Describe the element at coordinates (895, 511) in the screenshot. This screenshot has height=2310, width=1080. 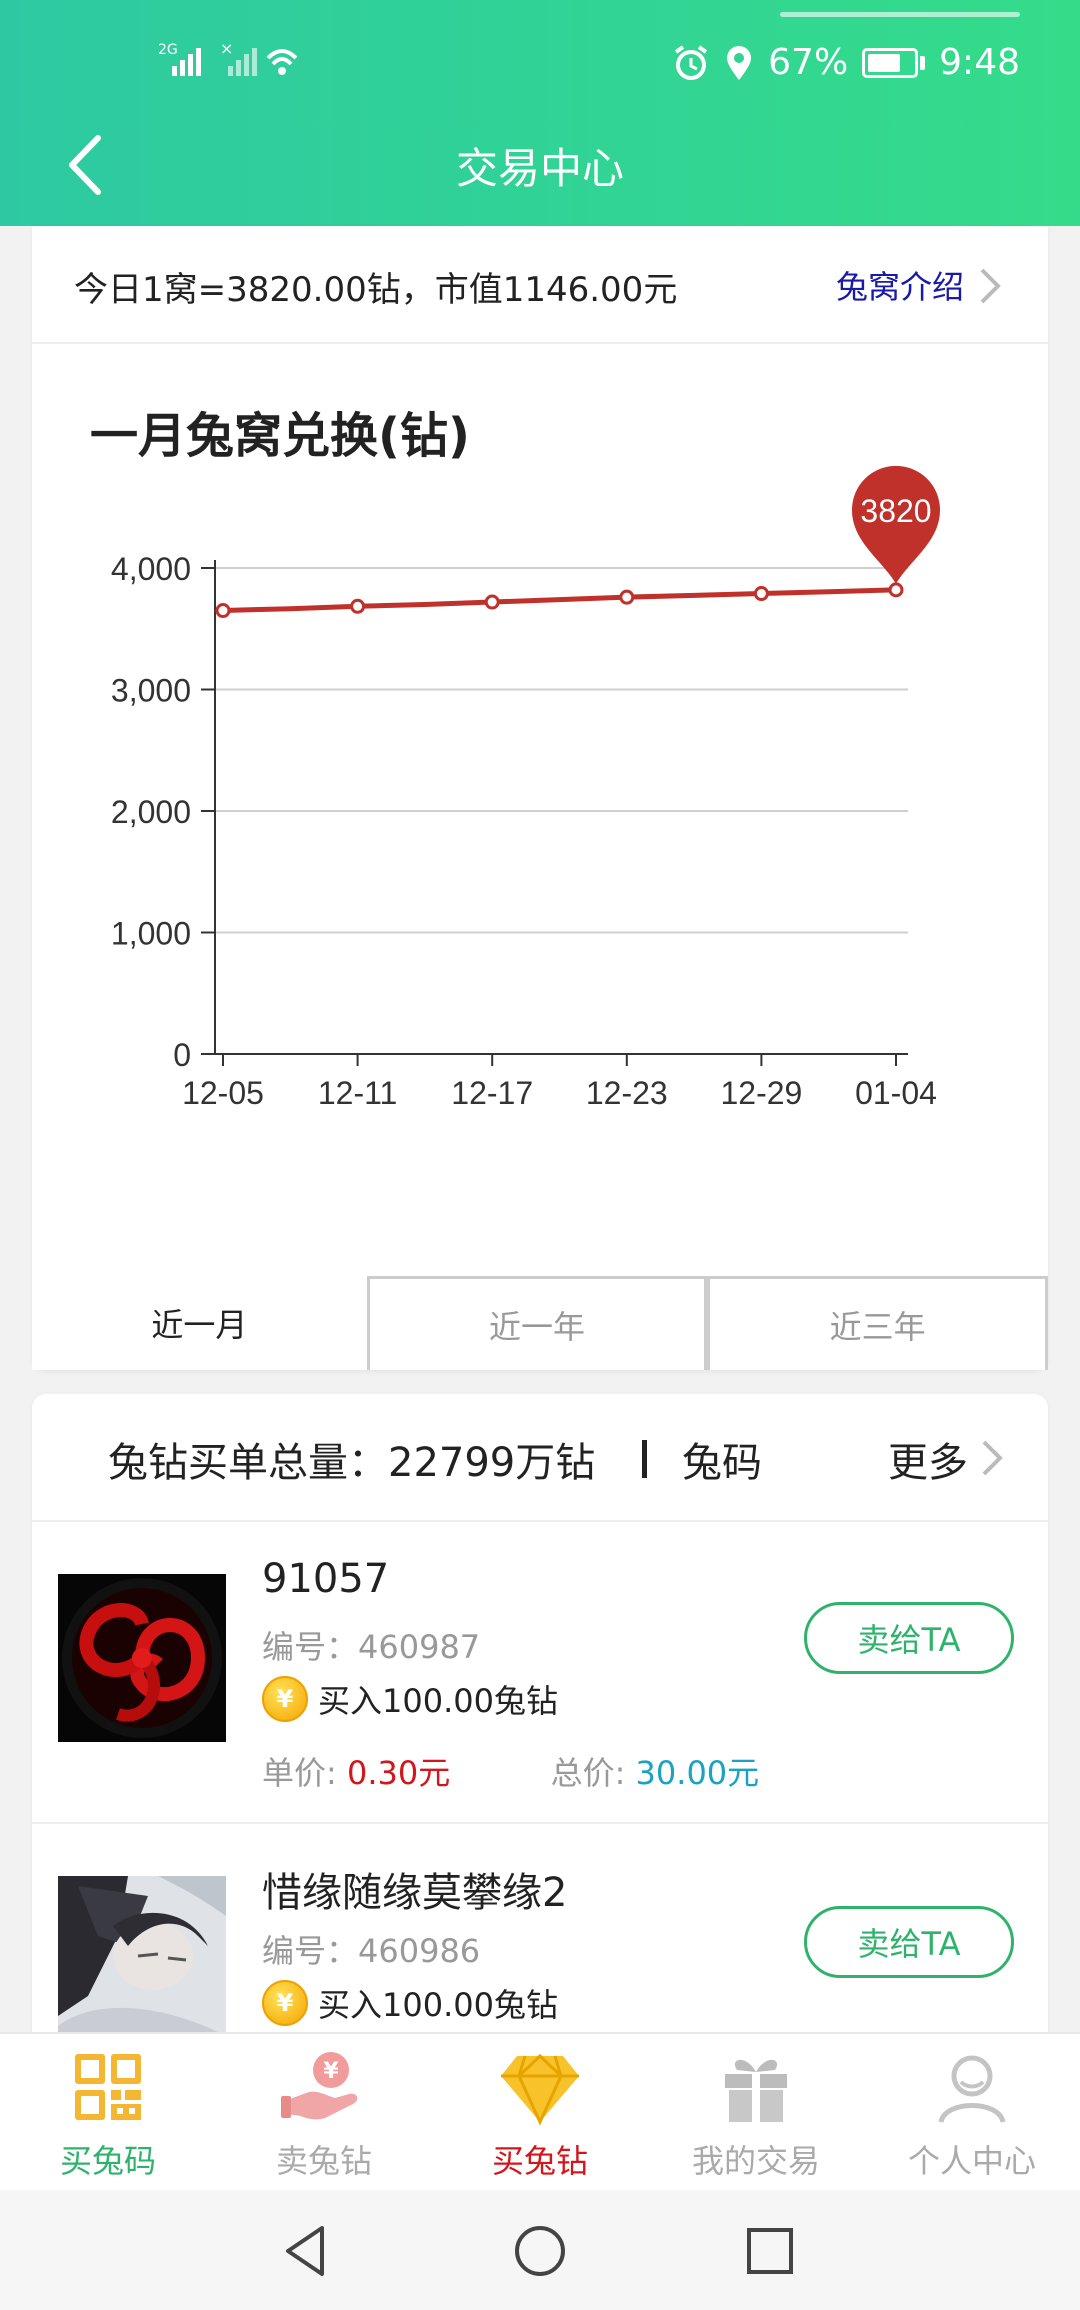
I see `highlight-label: 3820` at that location.